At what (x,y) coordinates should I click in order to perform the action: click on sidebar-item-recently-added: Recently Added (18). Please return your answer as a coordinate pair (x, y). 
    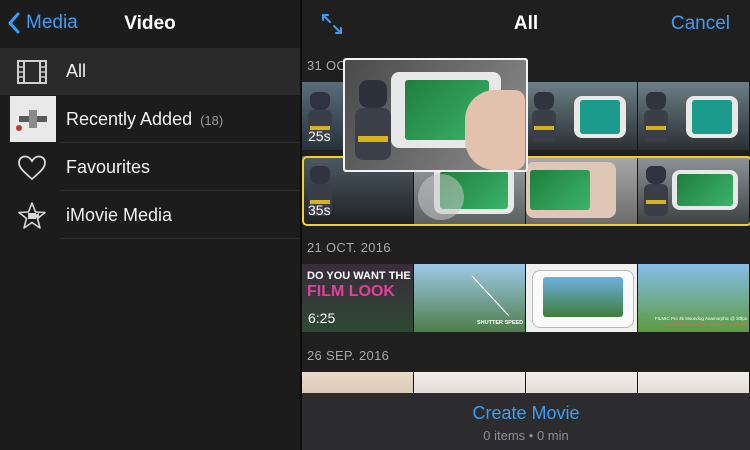
    Looking at the image, I should click on (150, 119).